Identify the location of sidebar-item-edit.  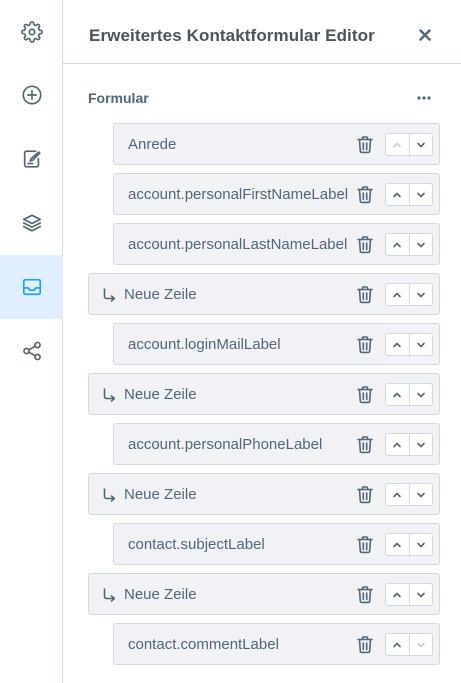
(31, 159).